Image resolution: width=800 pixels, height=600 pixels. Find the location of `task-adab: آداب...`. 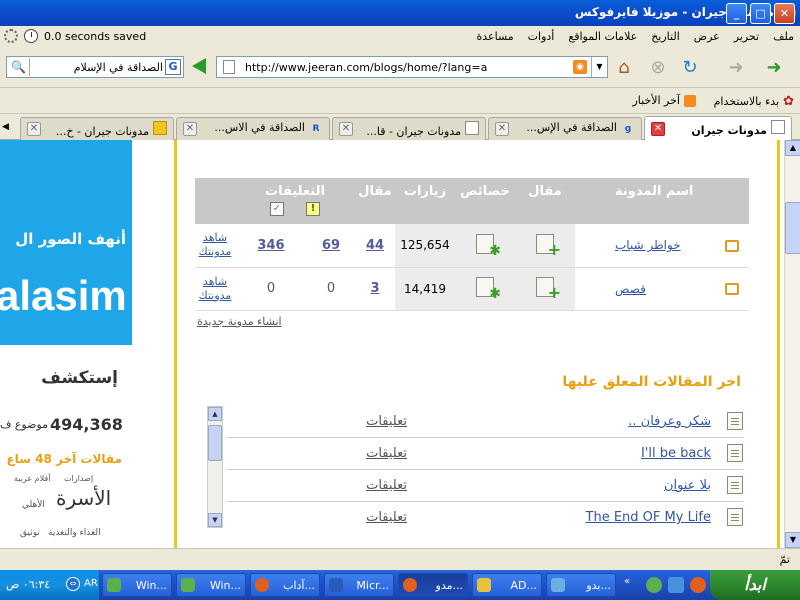

task-adab: آداب... is located at coordinates (285, 585).